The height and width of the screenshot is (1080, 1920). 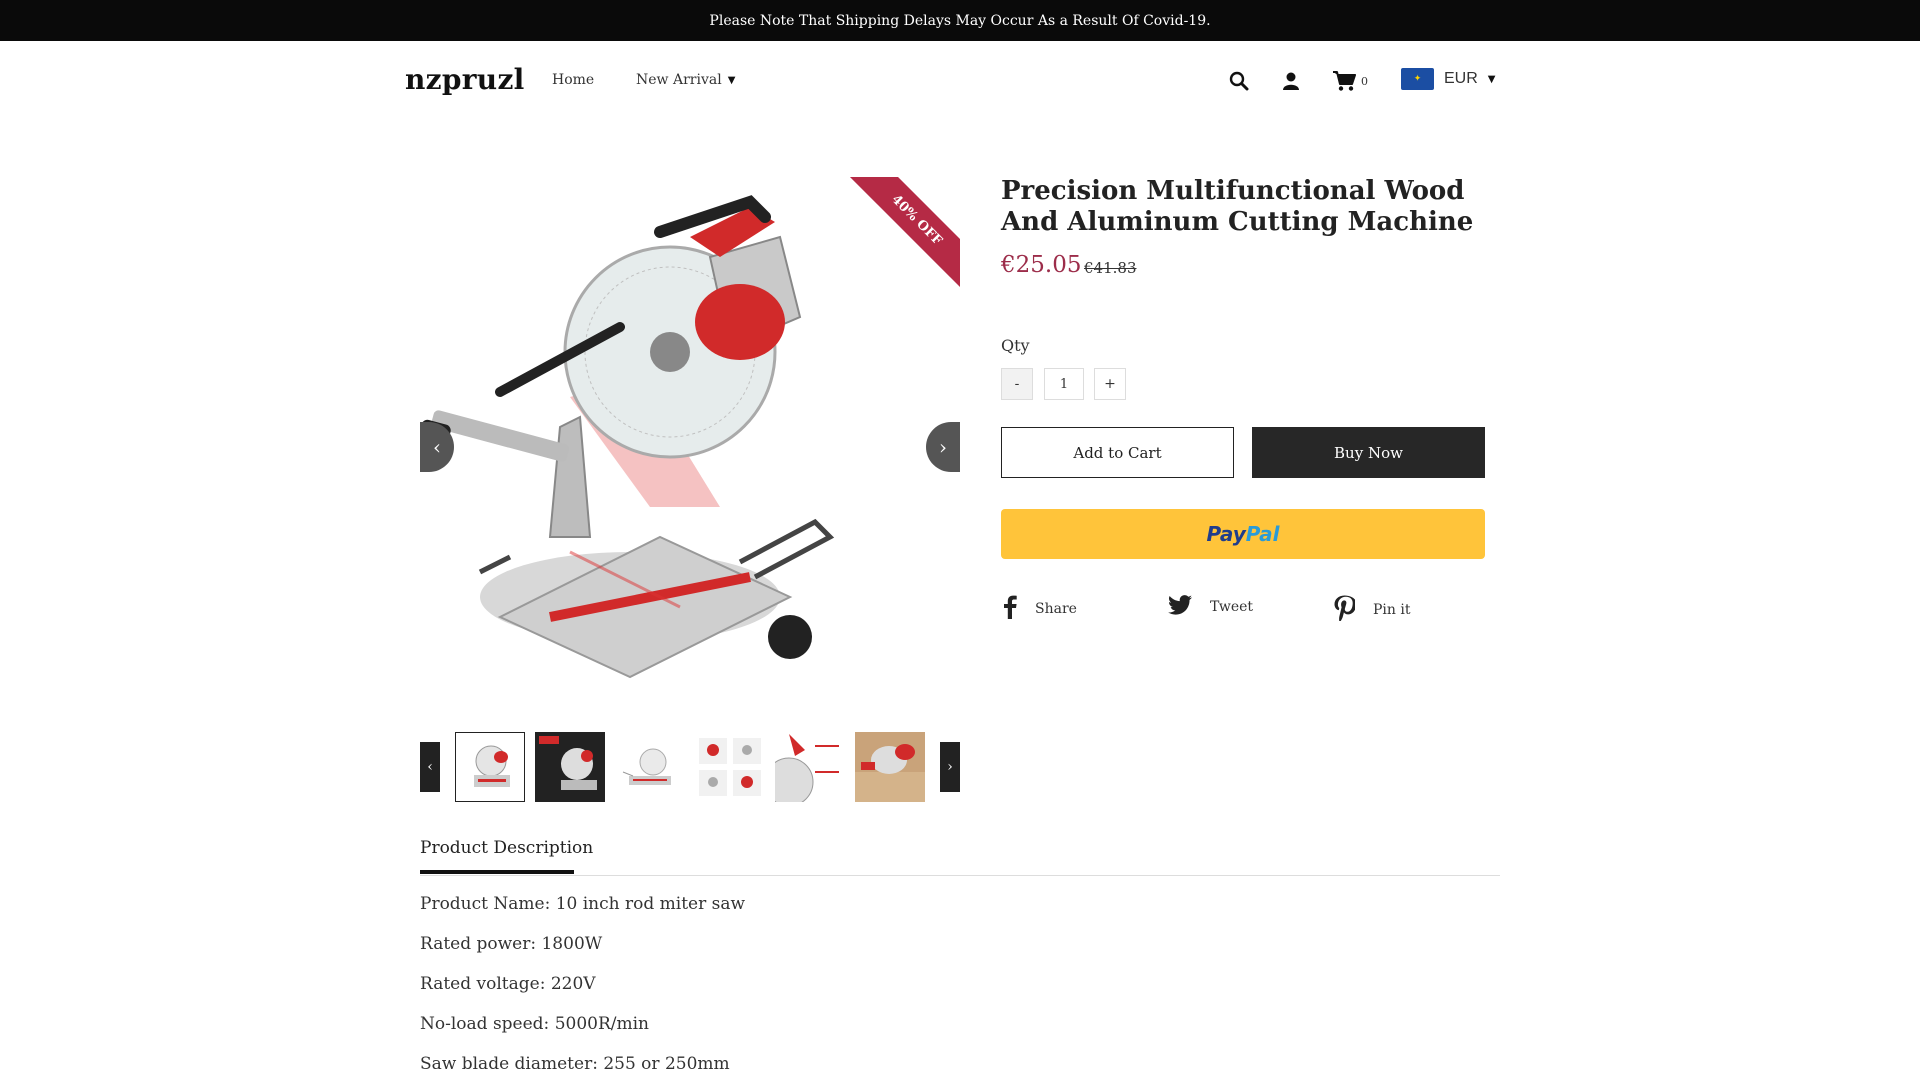 What do you see at coordinates (1041, 265) in the screenshot?
I see `product-price: €25.05` at bounding box center [1041, 265].